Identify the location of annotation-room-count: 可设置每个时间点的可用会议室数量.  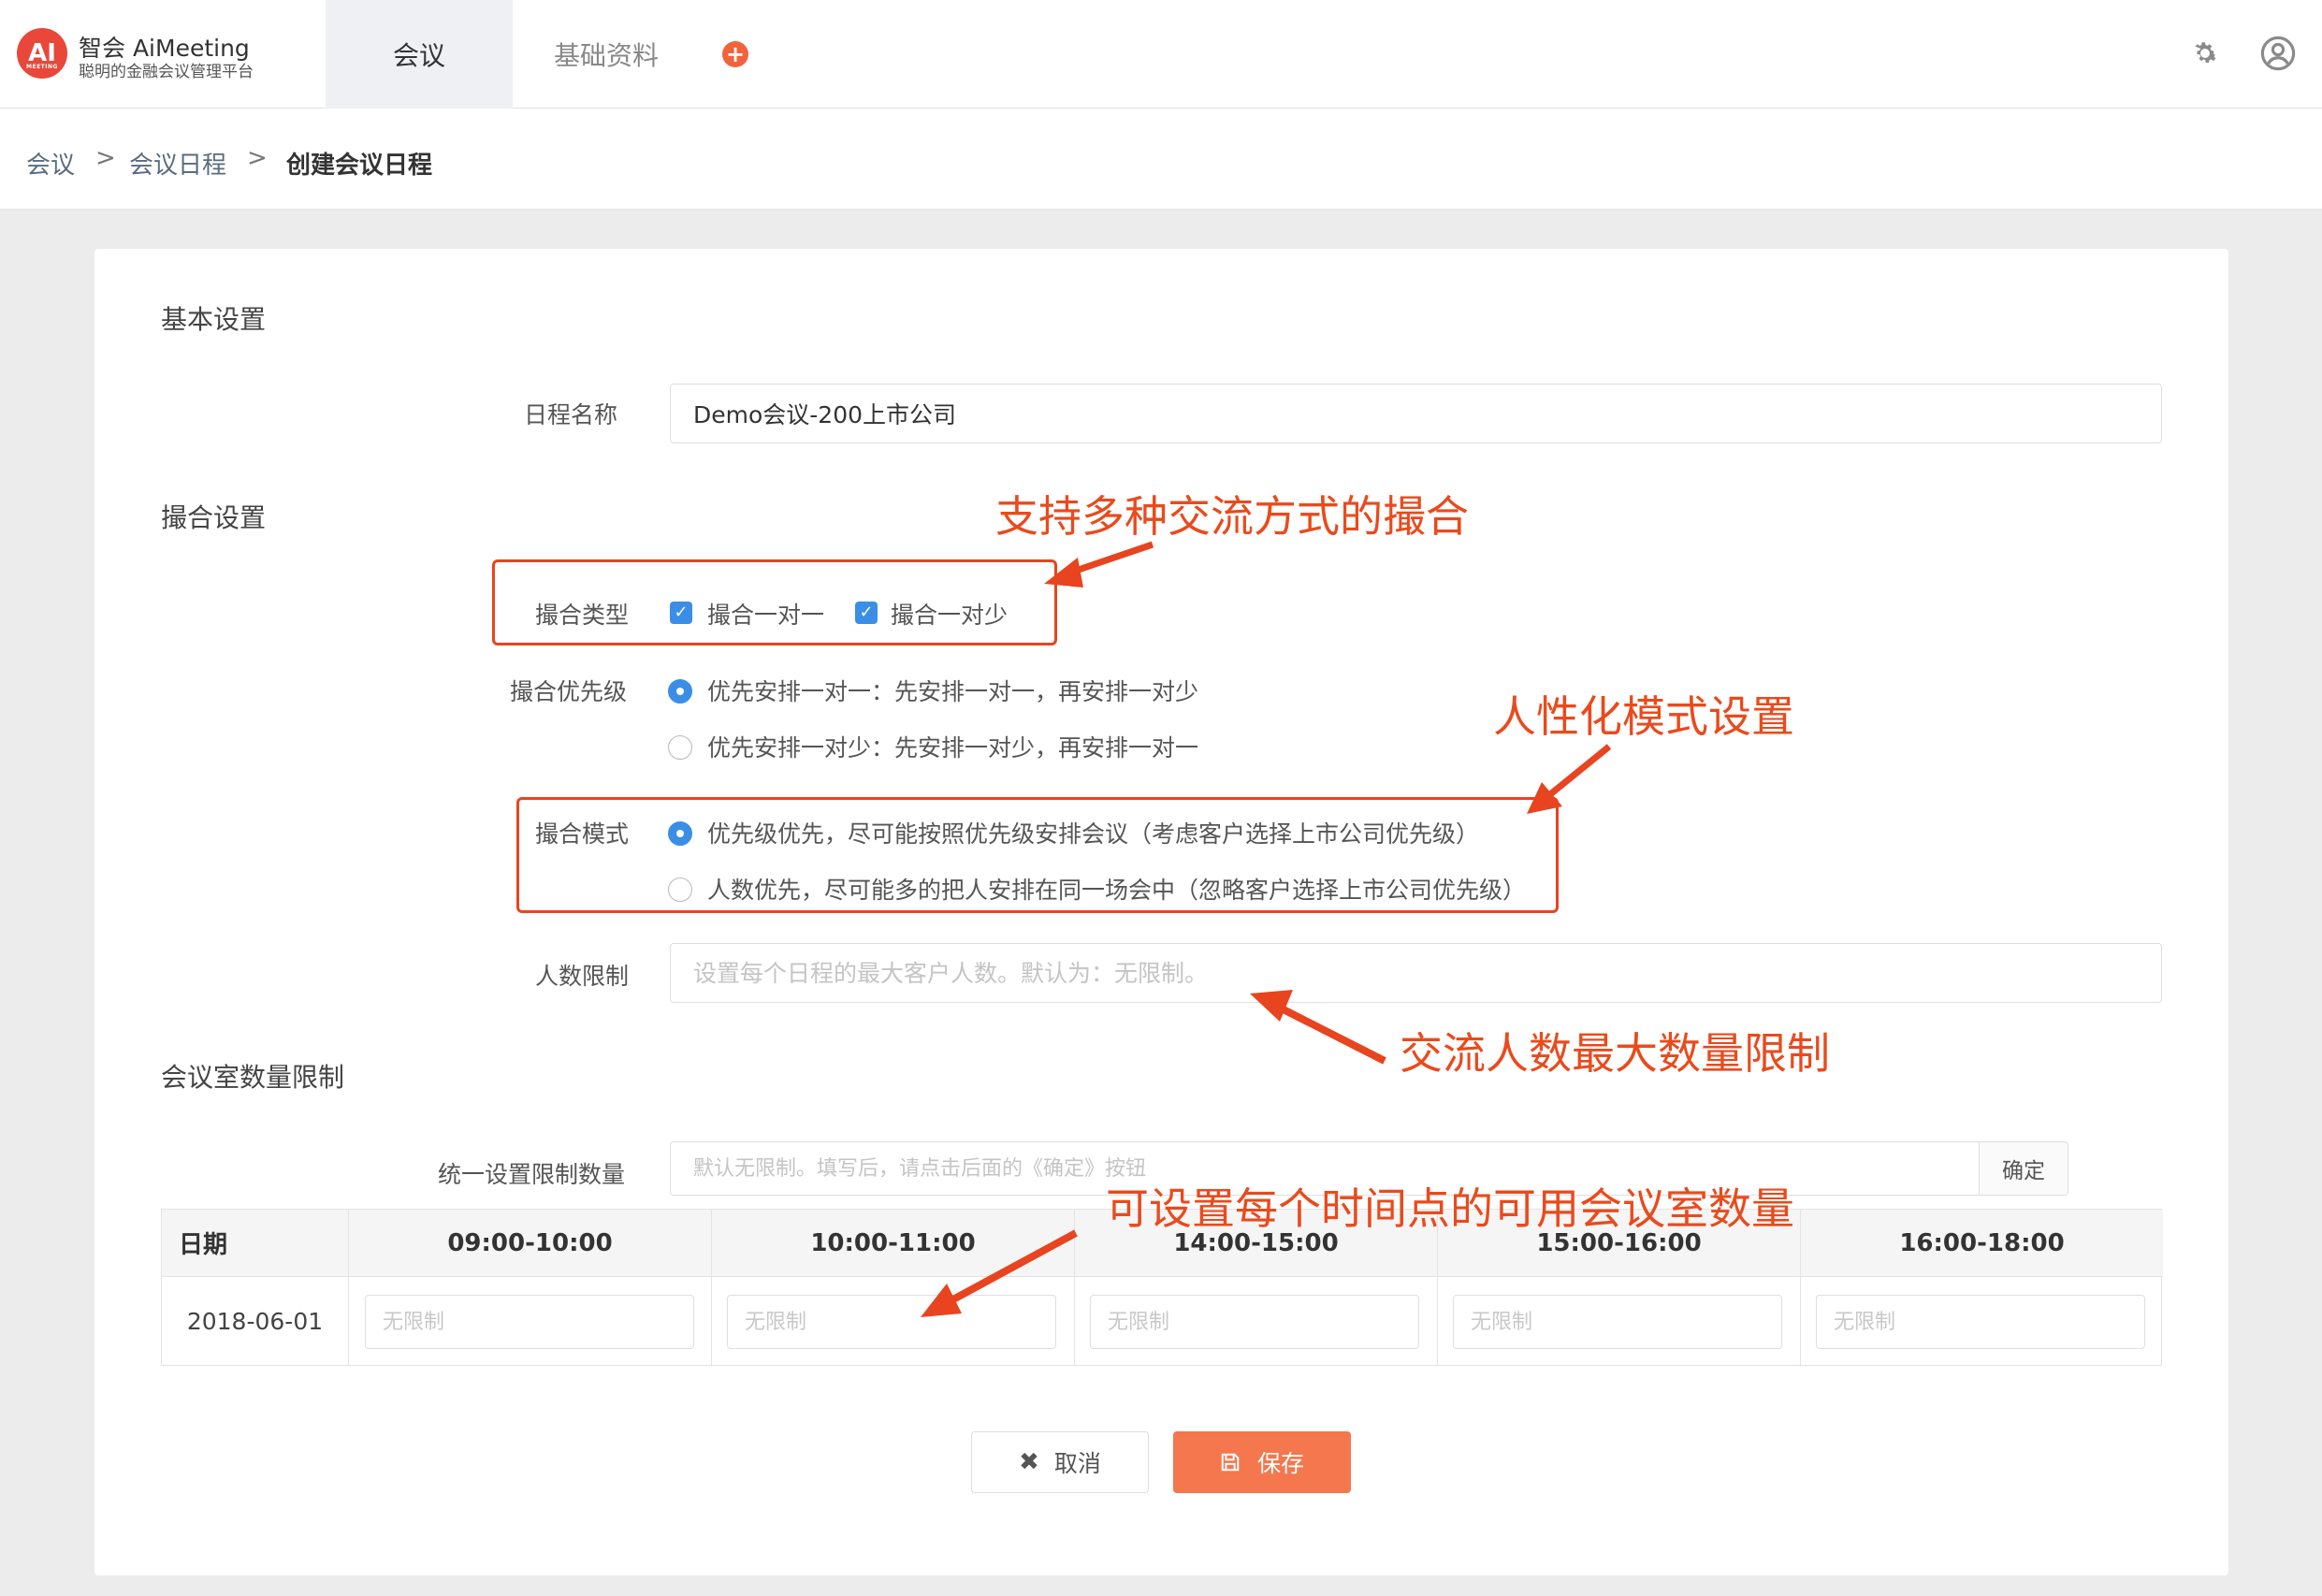
(1450, 1208).